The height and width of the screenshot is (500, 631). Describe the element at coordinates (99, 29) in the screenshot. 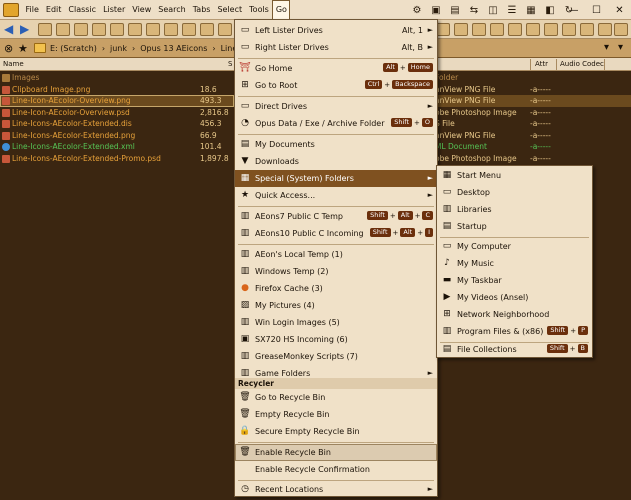

I see `copy-icon` at that location.